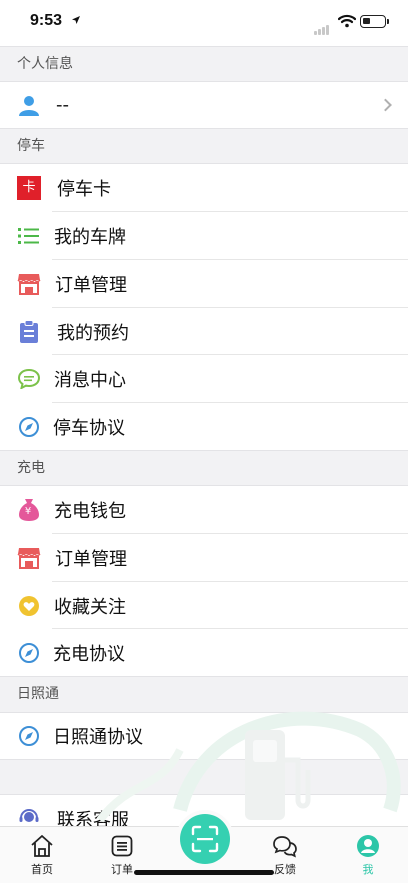 This screenshot has height=883, width=408. What do you see at coordinates (385, 105) in the screenshot?
I see `chevron-right-icon` at bounding box center [385, 105].